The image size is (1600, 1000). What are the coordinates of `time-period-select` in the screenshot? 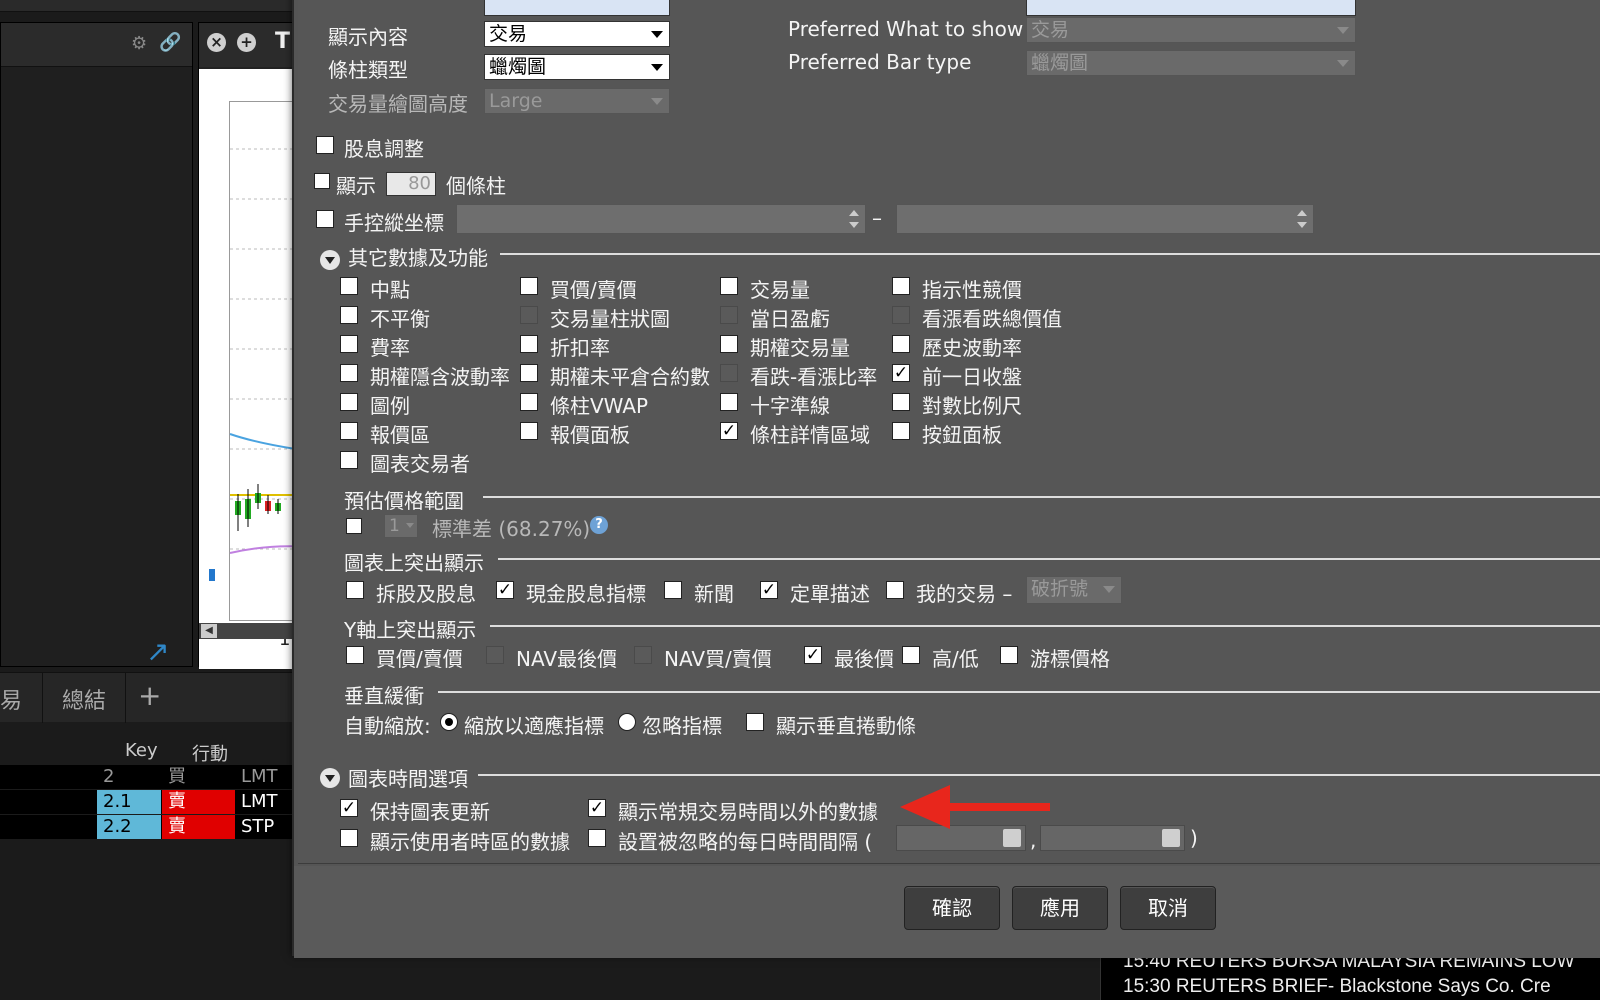 It's located at (577, 8).